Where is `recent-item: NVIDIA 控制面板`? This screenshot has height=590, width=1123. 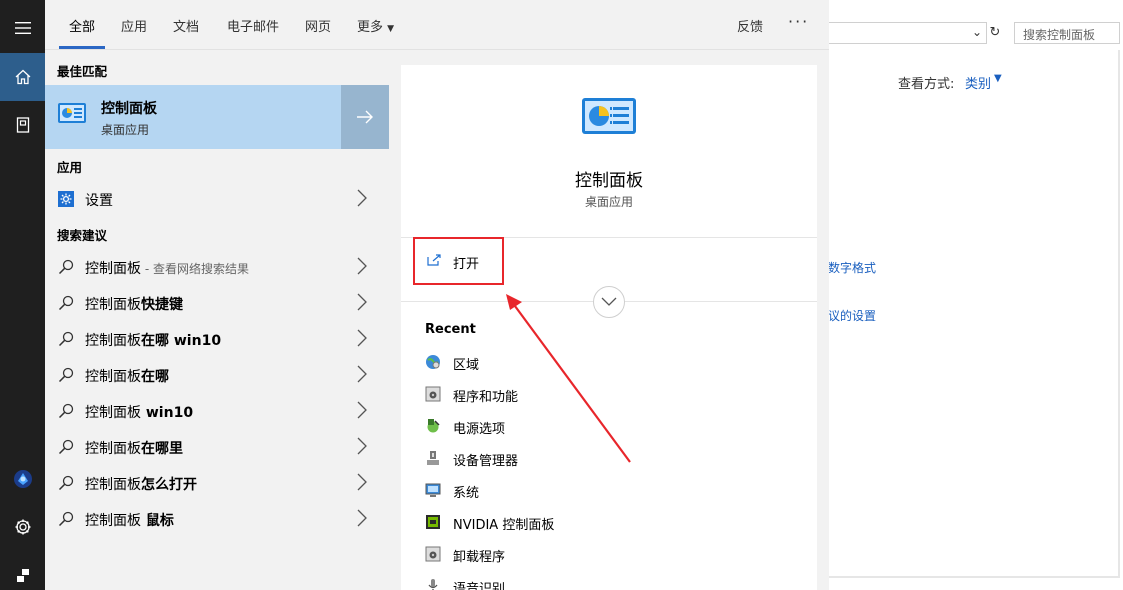 recent-item: NVIDIA 控制面板 is located at coordinates (615, 523).